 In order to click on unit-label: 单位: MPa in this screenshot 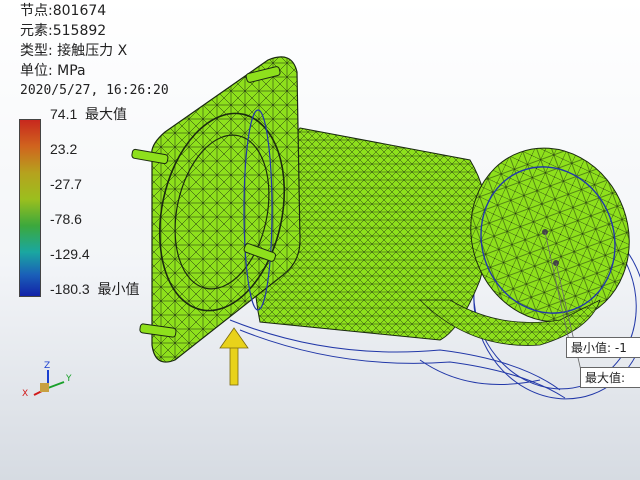, I will do `click(53, 71)`.